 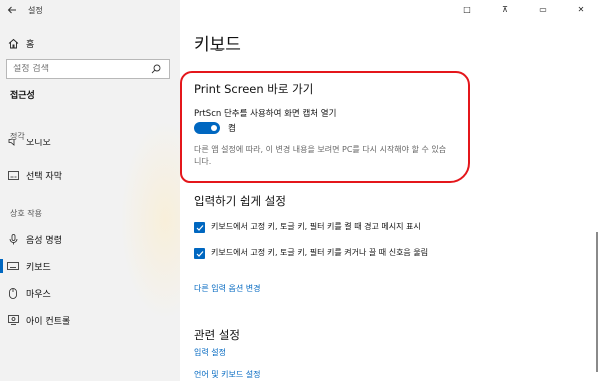 I want to click on print-screen-option-label: PrtScn 단추를 사용하여 화면 캡처 열기, so click(x=265, y=114).